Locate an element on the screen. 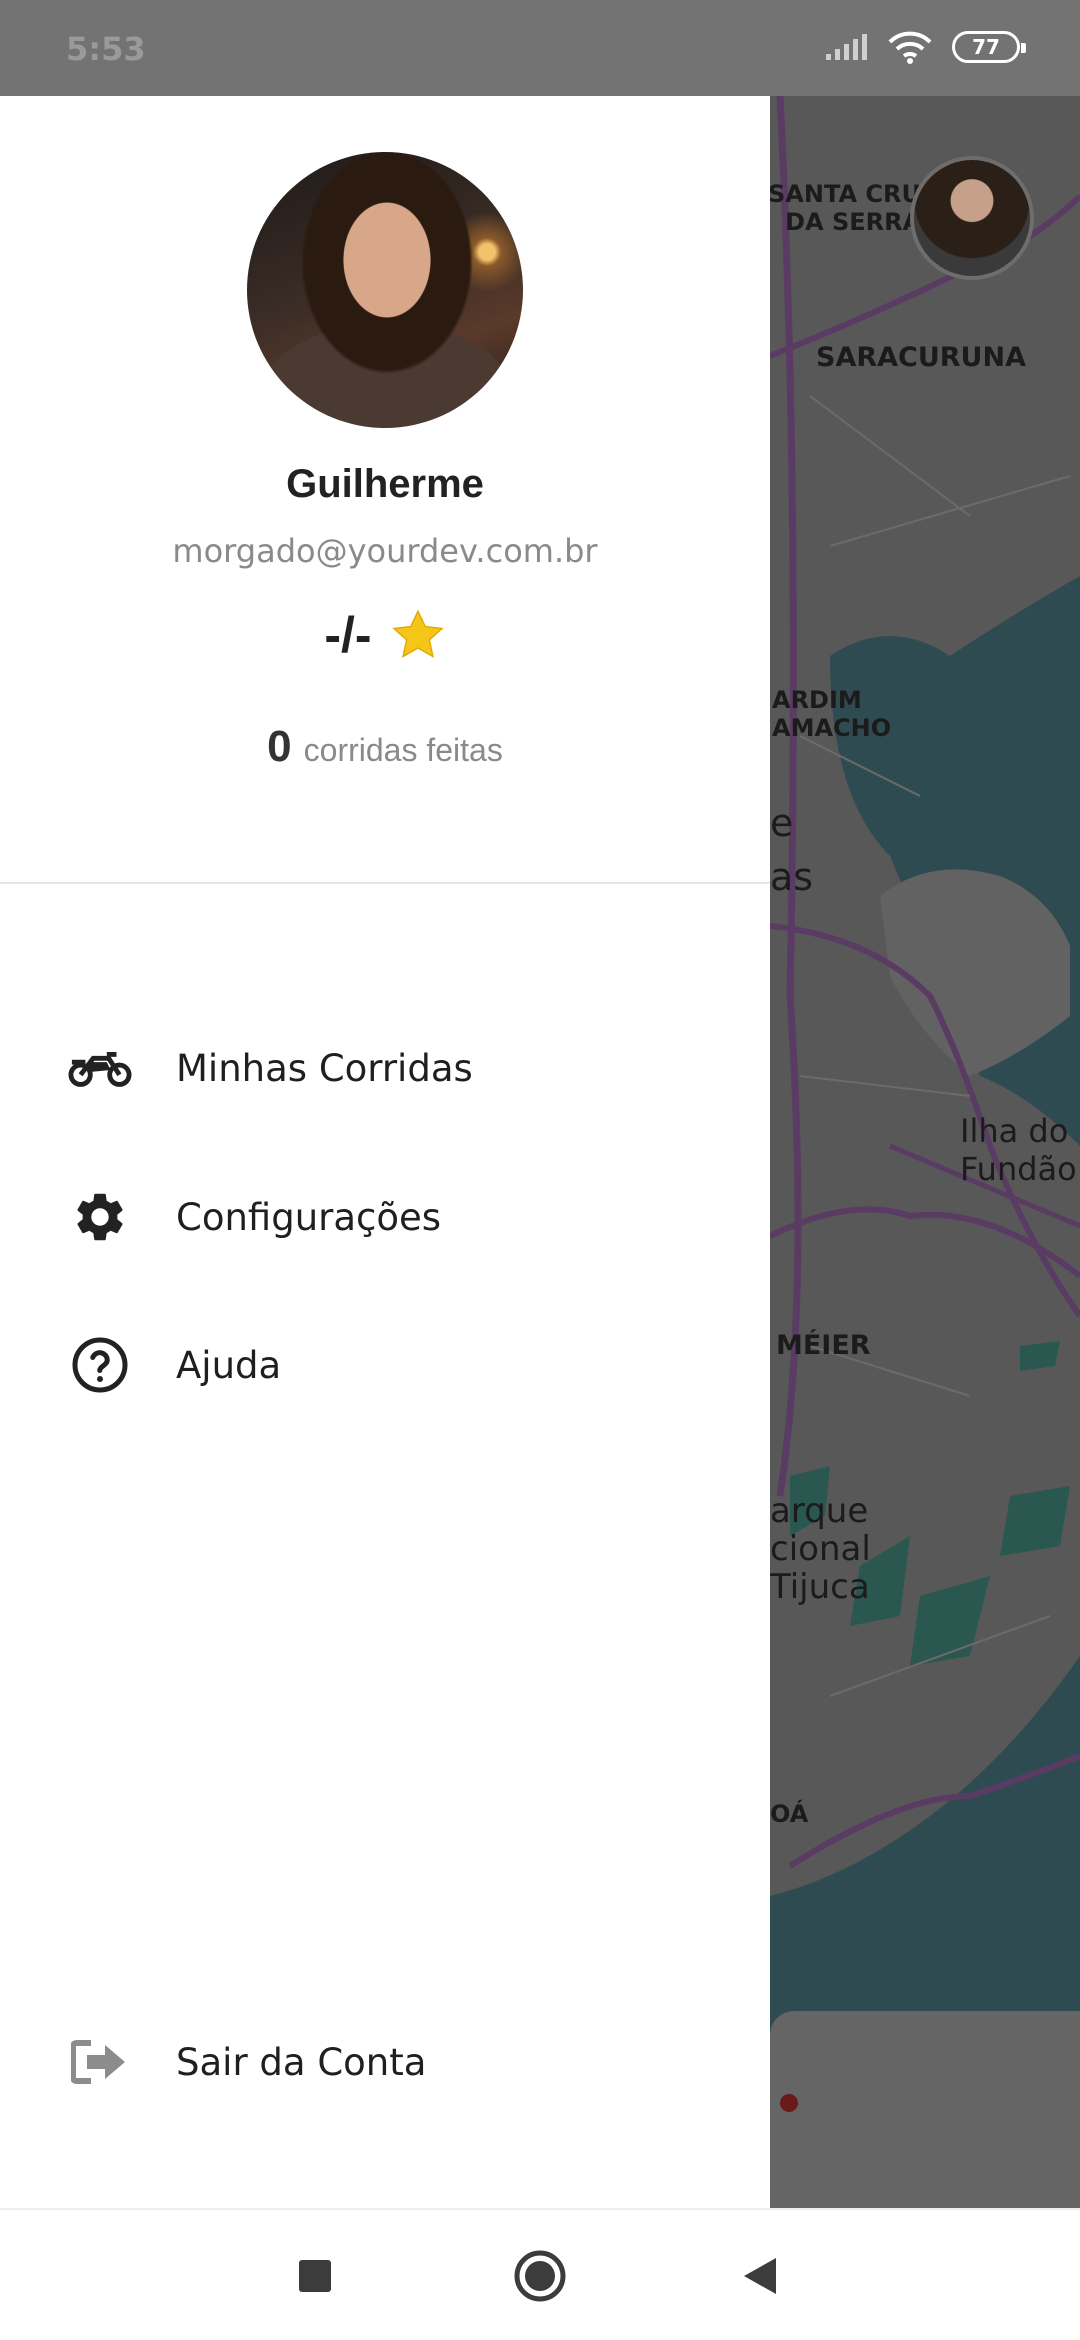 This screenshot has height=2340, width=1080. menu-item-minhas-corridas: Minhas Corridas is located at coordinates (385, 1068).